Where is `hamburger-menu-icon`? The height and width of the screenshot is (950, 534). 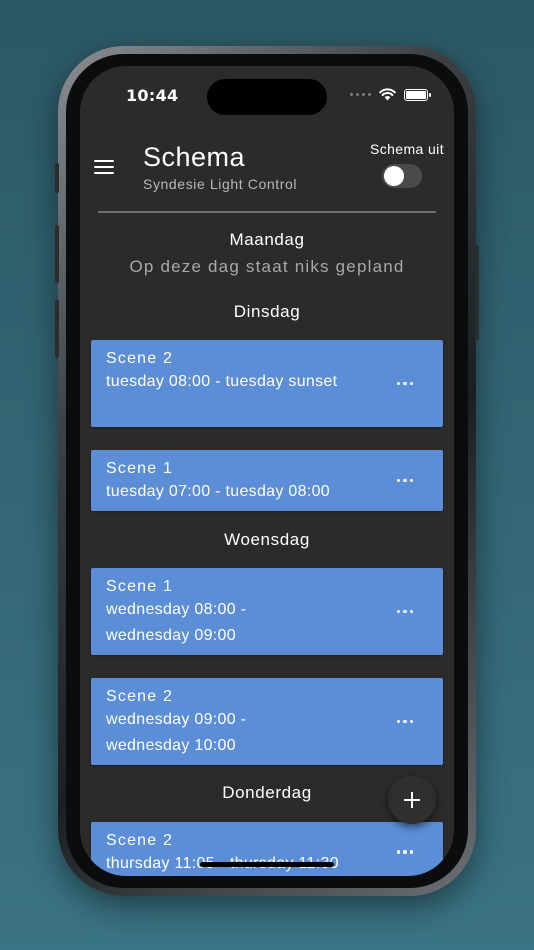 hamburger-menu-icon is located at coordinates (104, 168).